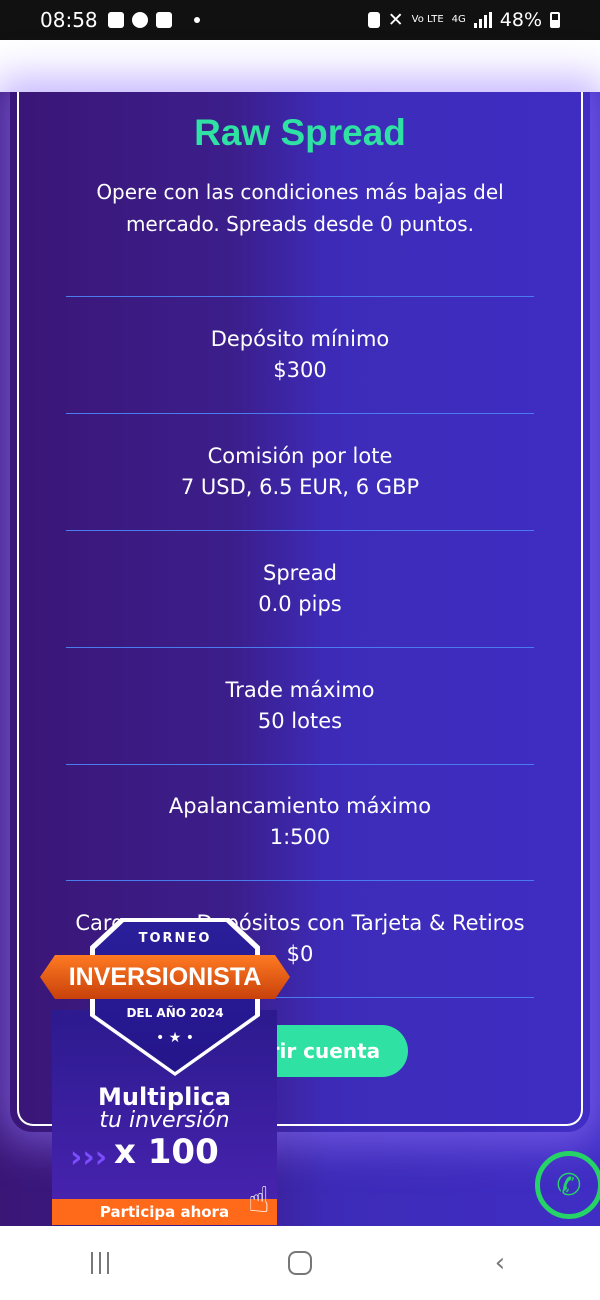  I want to click on spec-label: Spread, so click(300, 573).